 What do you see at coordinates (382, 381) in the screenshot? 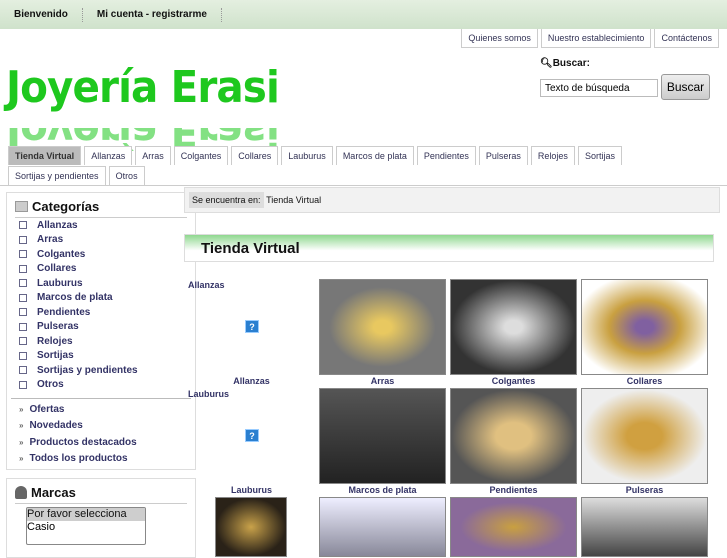
I see `product-caption: Arras` at bounding box center [382, 381].